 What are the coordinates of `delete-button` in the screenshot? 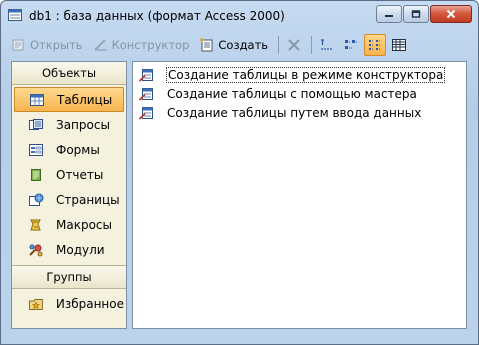 It's located at (294, 45).